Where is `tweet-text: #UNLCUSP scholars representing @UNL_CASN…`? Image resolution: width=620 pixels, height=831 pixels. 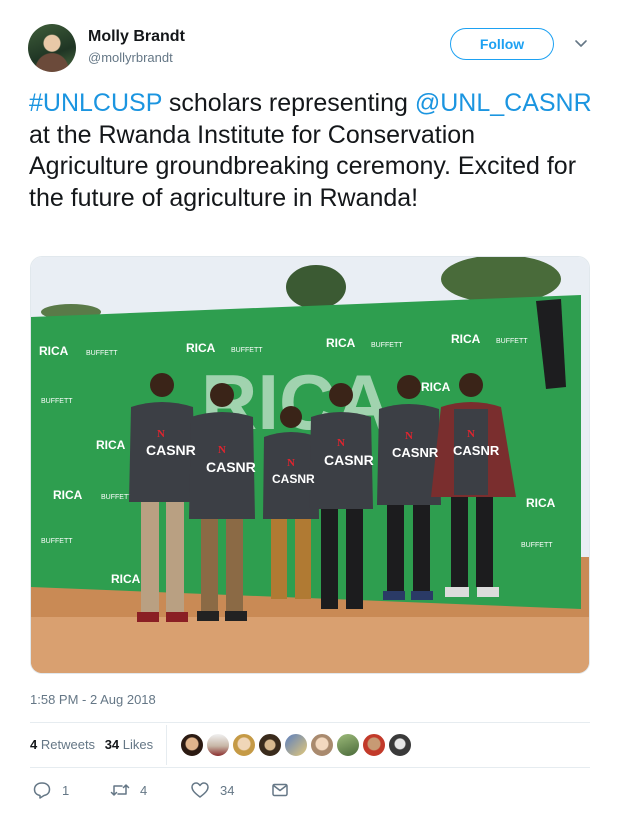
tweet-text: #UNLCUSP scholars representing @UNL_CASN… is located at coordinates (311, 151).